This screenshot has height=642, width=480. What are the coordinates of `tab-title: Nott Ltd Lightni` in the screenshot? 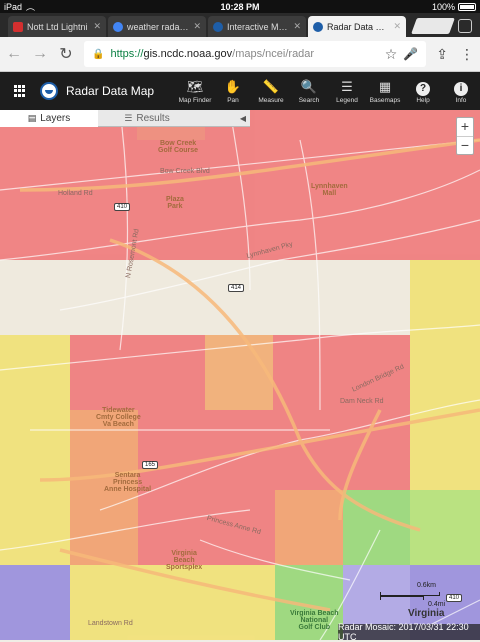 It's located at (57, 26).